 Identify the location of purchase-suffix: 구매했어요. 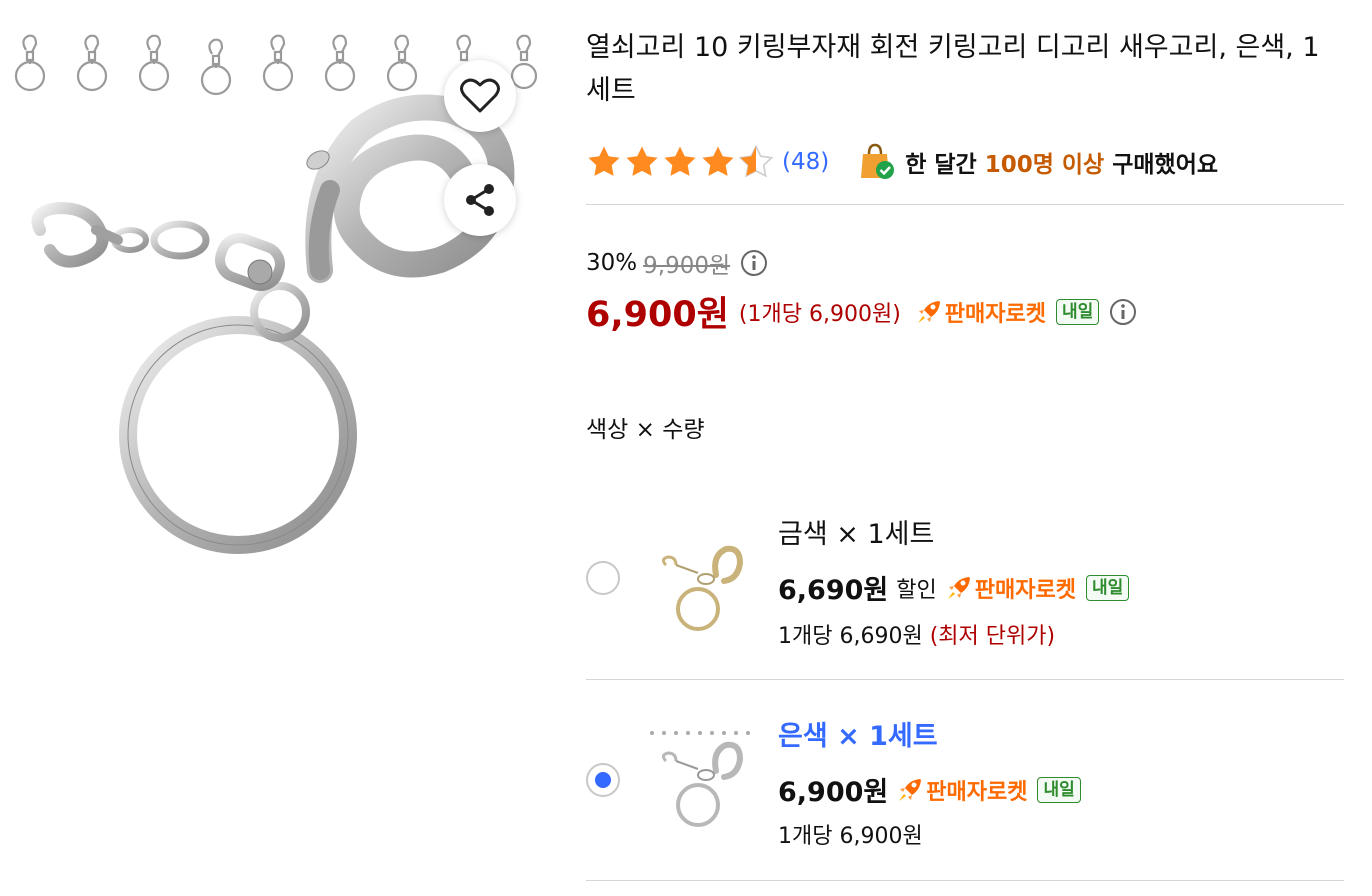
(1161, 165).